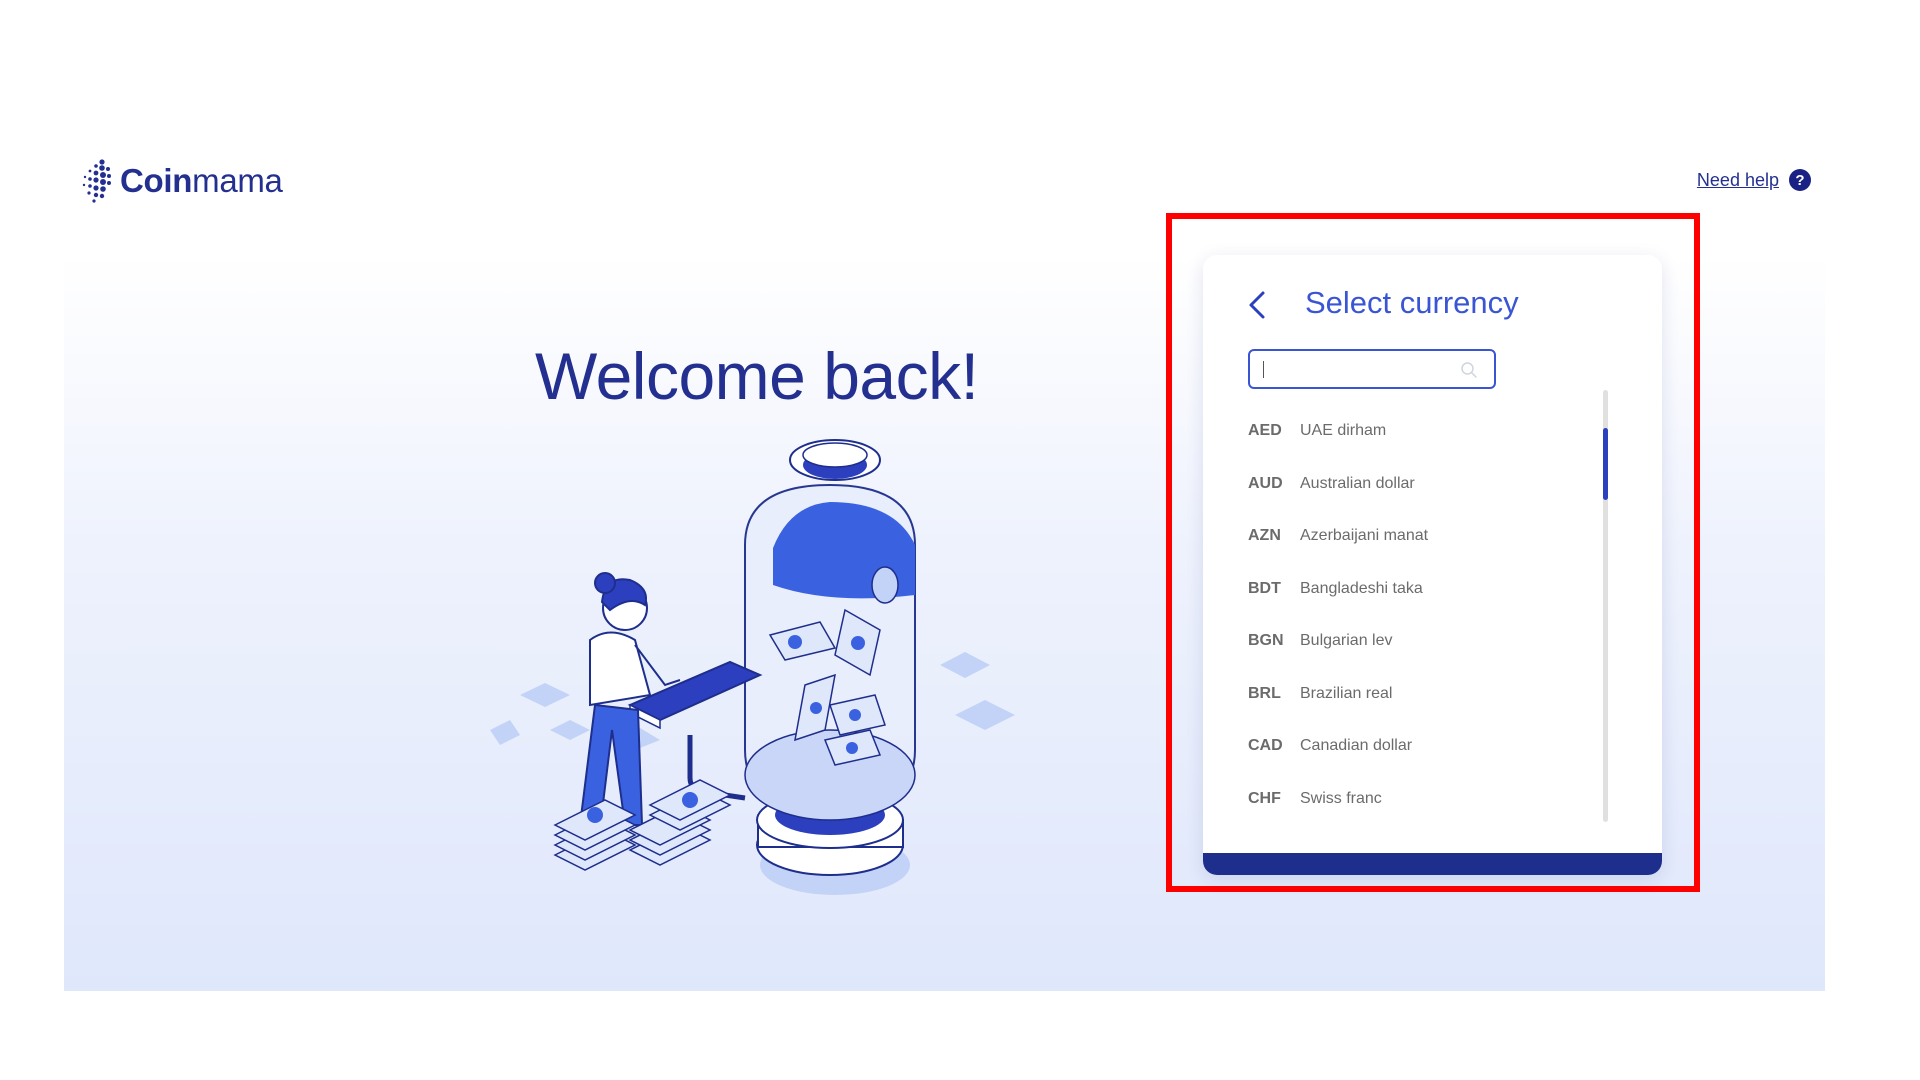 The width and height of the screenshot is (1920, 1080). Describe the element at coordinates (1356, 746) in the screenshot. I see `currency-name: Canadian dollar` at that location.